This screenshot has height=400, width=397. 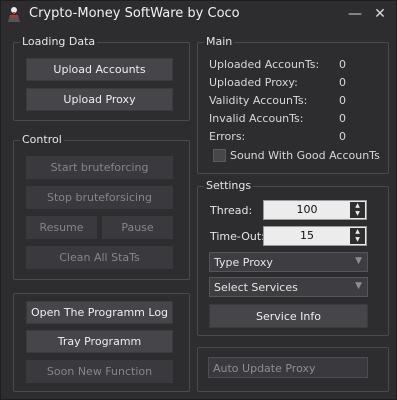 I want to click on select-services-value: Select Services, so click(x=256, y=287).